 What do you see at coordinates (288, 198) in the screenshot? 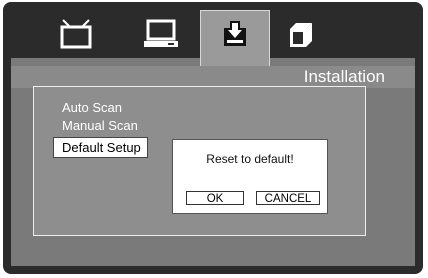
I see `cancel-button: CANCEL` at bounding box center [288, 198].